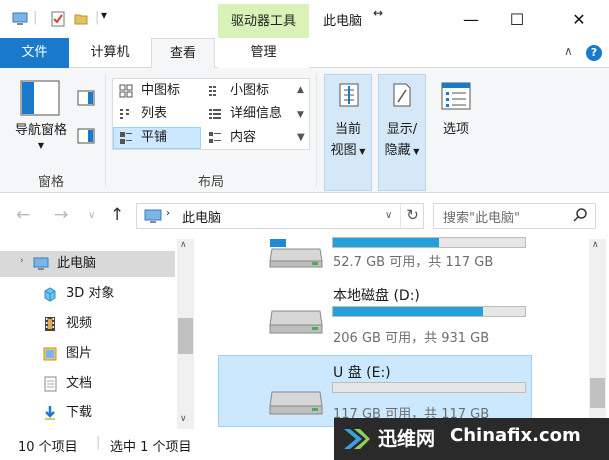  What do you see at coordinates (579, 19) in the screenshot?
I see `close-button: ✕` at bounding box center [579, 19].